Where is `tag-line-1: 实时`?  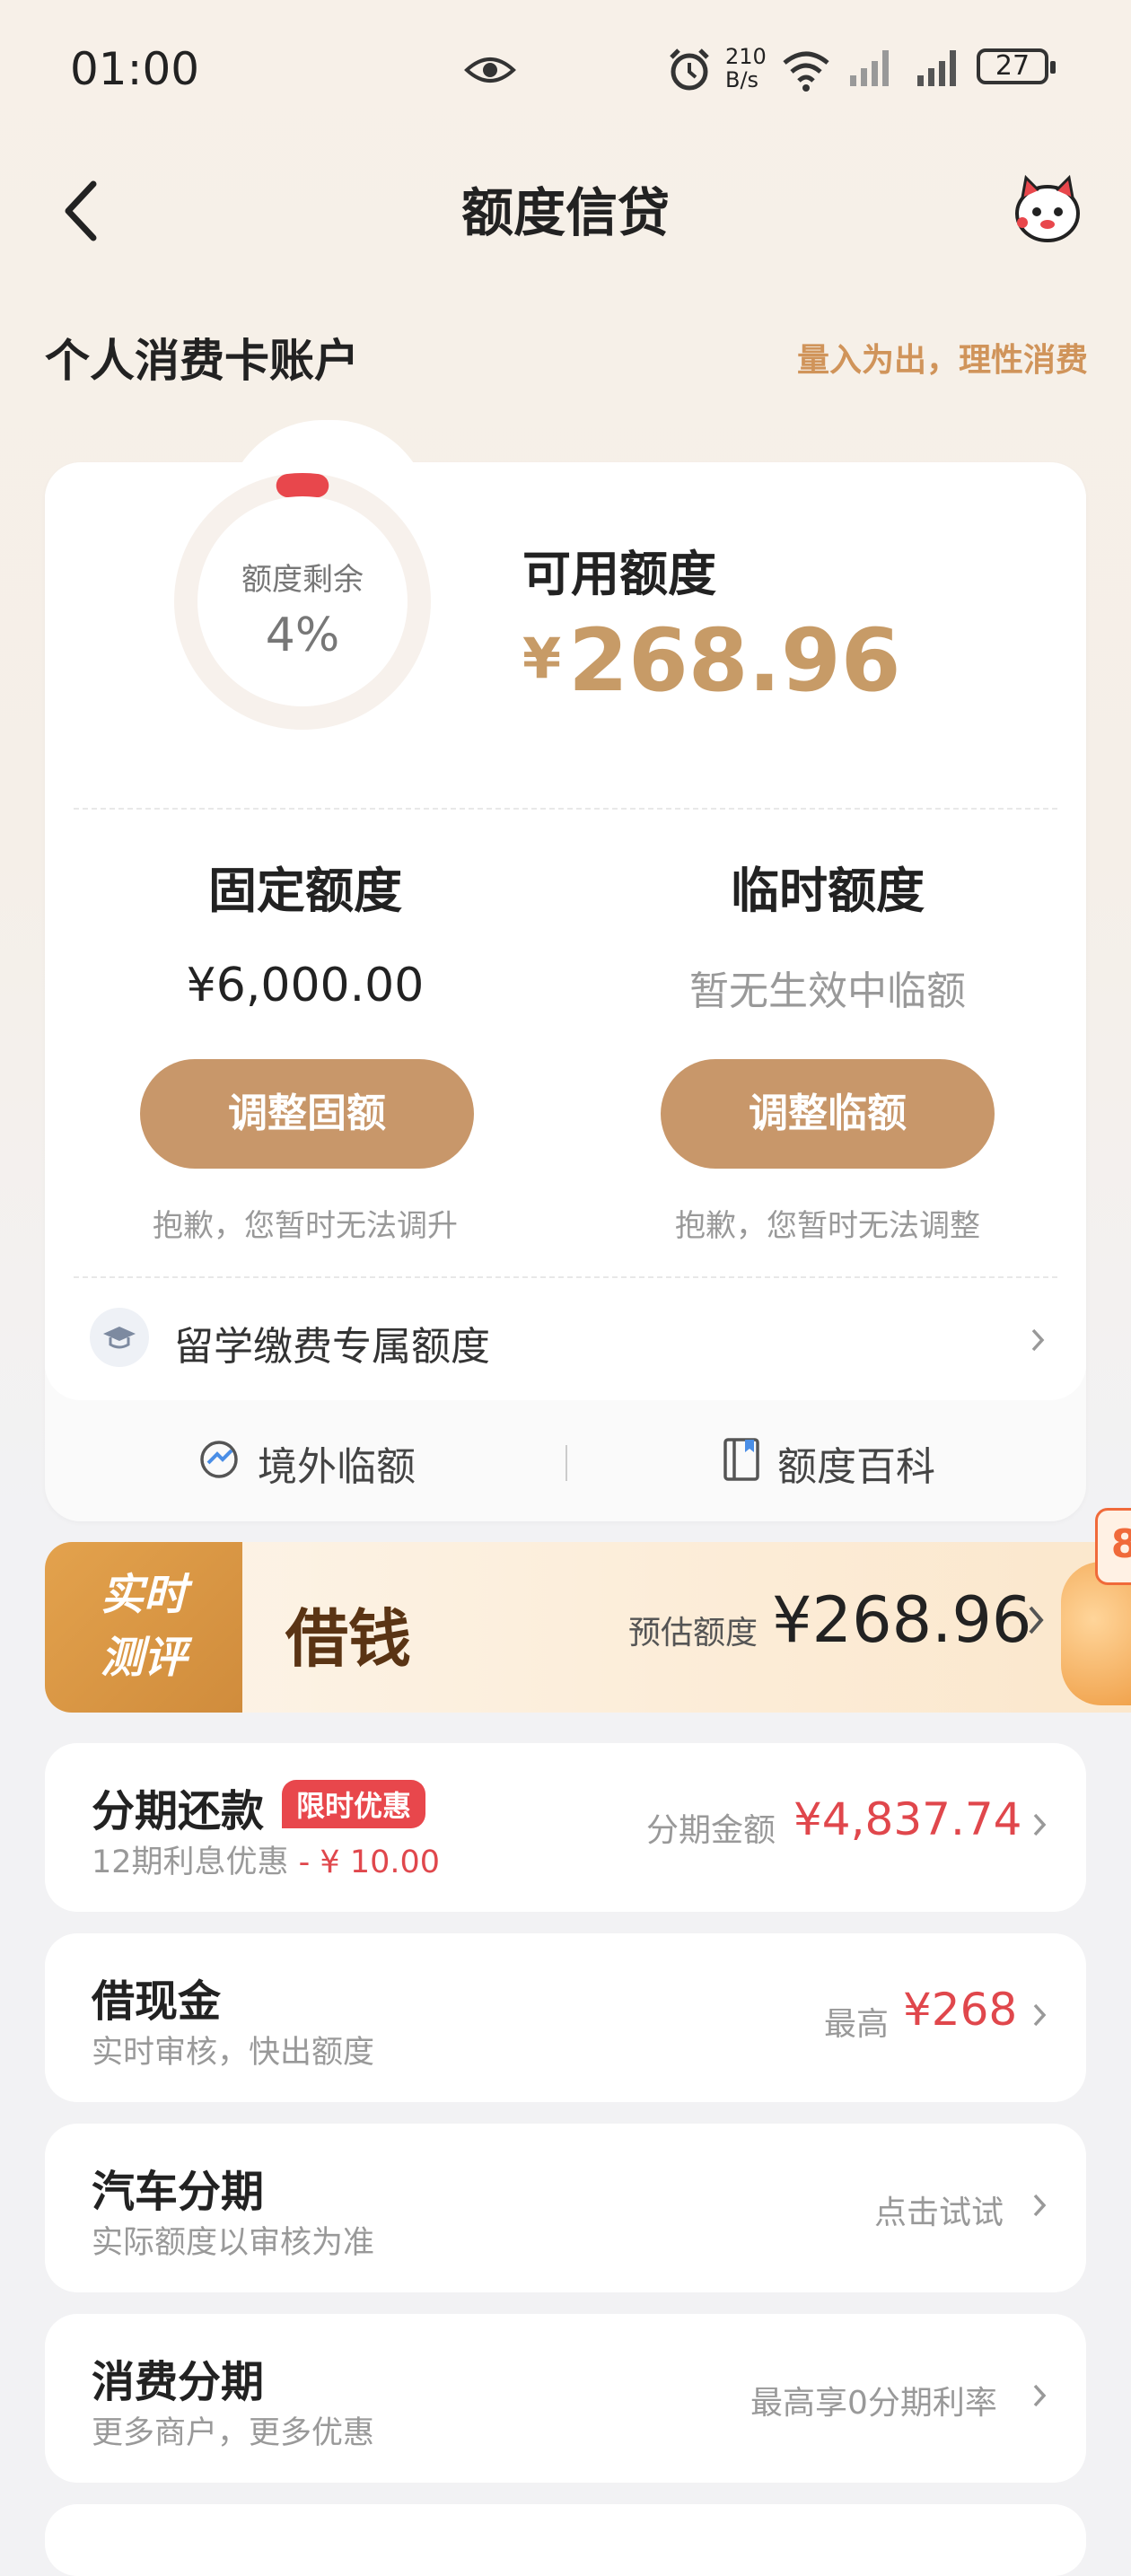 tag-line-1: 实时 is located at coordinates (143, 1595).